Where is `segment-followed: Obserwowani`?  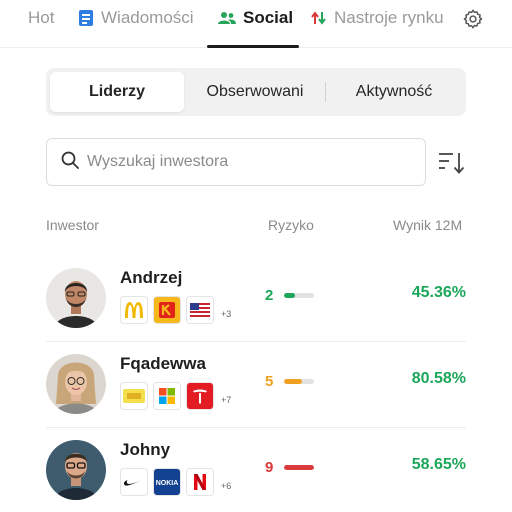
segment-followed: Obserwowani is located at coordinates (255, 92).